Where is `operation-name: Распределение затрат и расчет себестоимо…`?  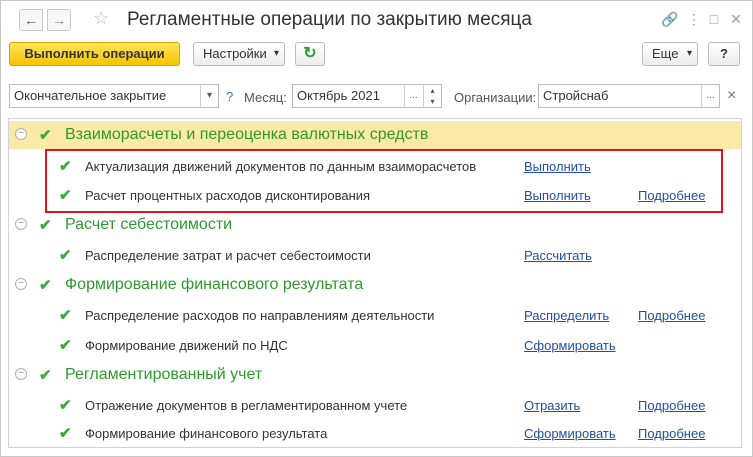 operation-name: Распределение затрат и расчет себестоимо… is located at coordinates (228, 255).